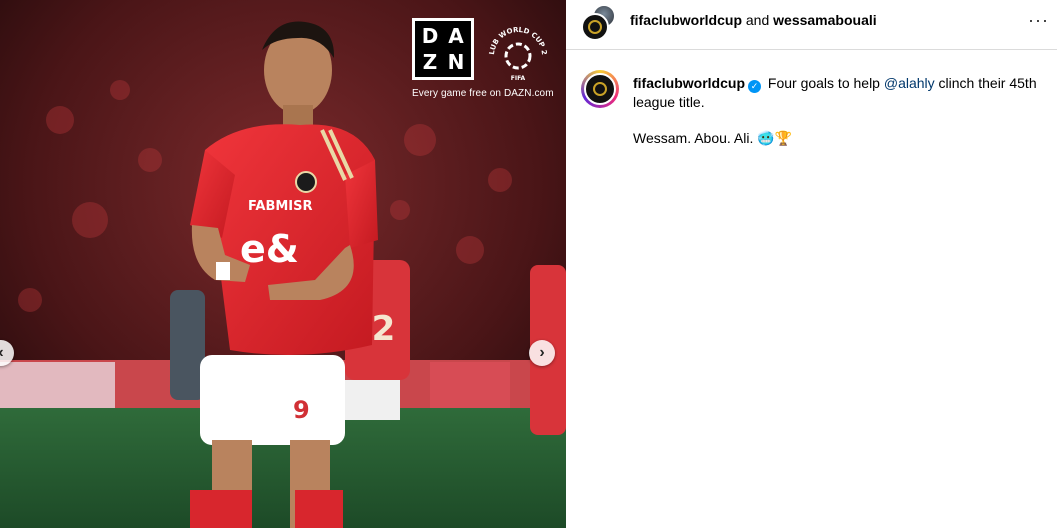 The image size is (1057, 528). I want to click on author-link-wessamabouali: wessamabouali, so click(825, 20).